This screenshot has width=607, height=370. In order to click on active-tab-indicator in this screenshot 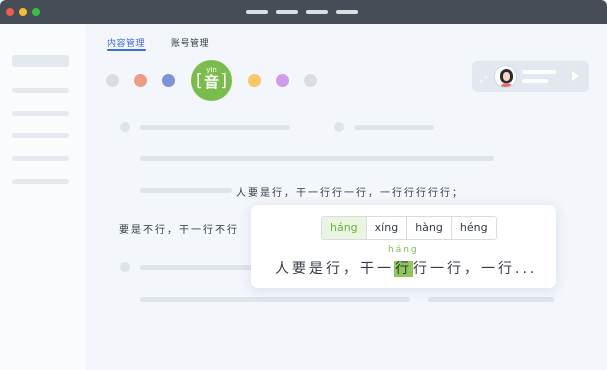, I will do `click(126, 50)`.